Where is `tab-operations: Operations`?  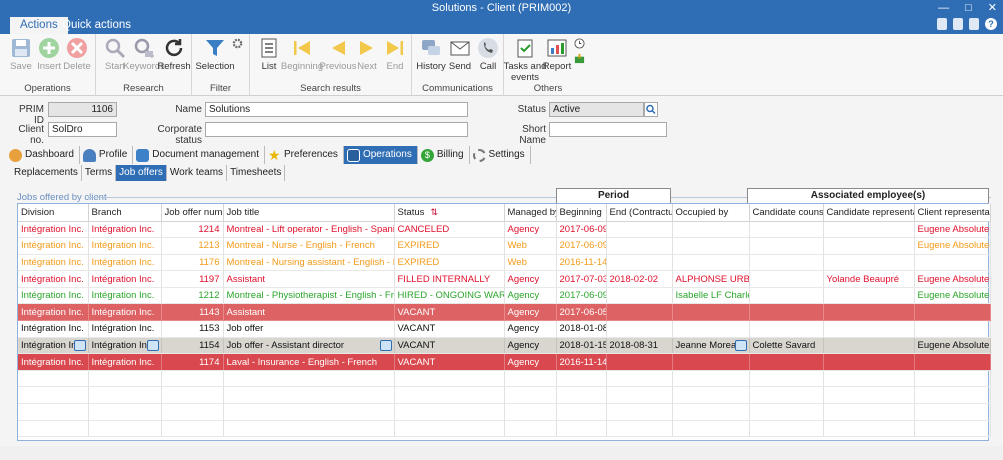
tab-operations: Operations is located at coordinates (380, 155).